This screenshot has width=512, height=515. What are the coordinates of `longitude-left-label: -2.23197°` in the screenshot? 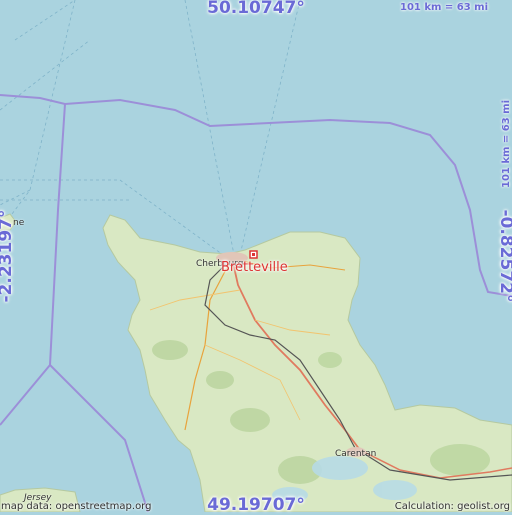 It's located at (8, 256).